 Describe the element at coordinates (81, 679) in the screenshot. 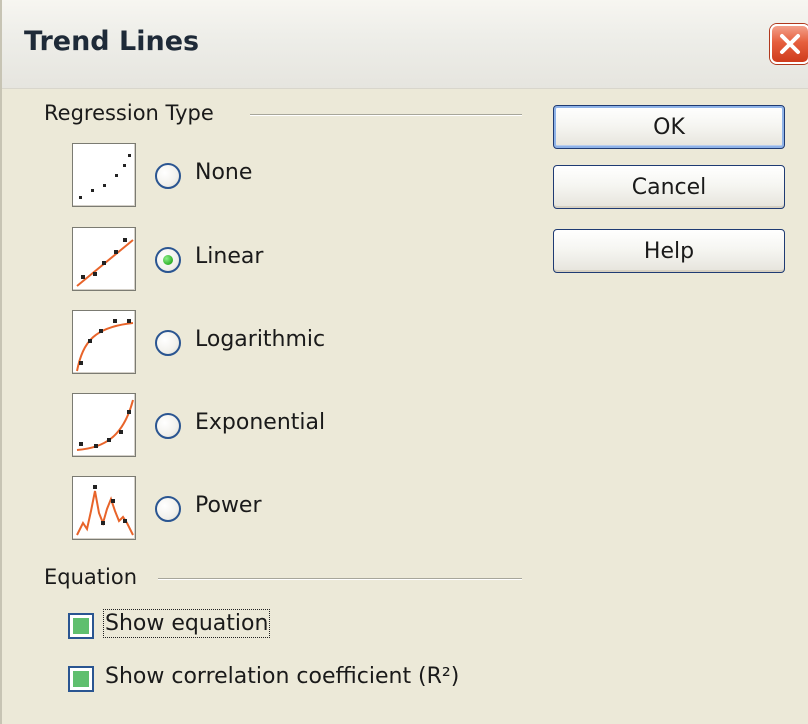

I see `show-correlation-checkbox` at that location.